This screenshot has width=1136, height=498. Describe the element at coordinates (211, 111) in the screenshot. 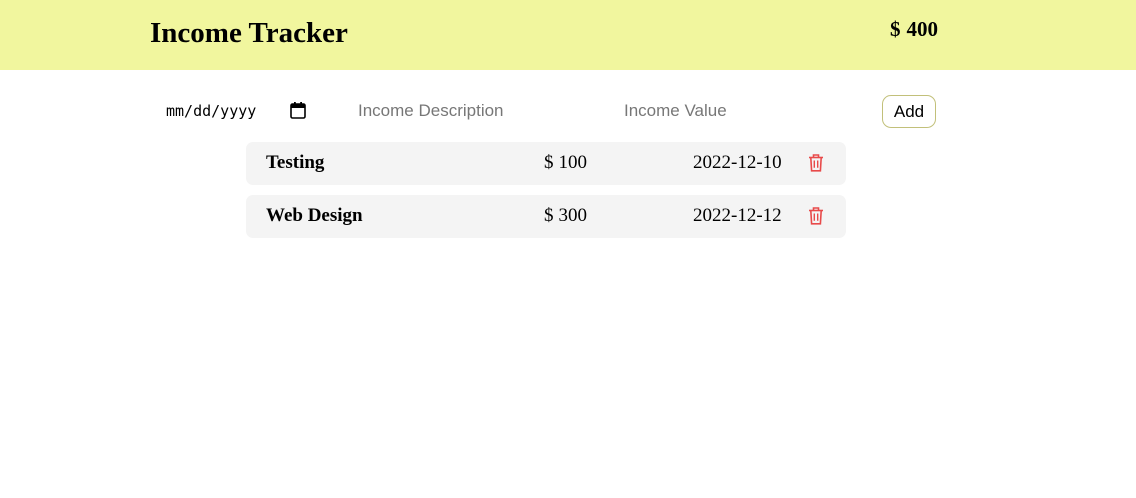

I see `date-placeholder: mm/dd/yyyy` at that location.